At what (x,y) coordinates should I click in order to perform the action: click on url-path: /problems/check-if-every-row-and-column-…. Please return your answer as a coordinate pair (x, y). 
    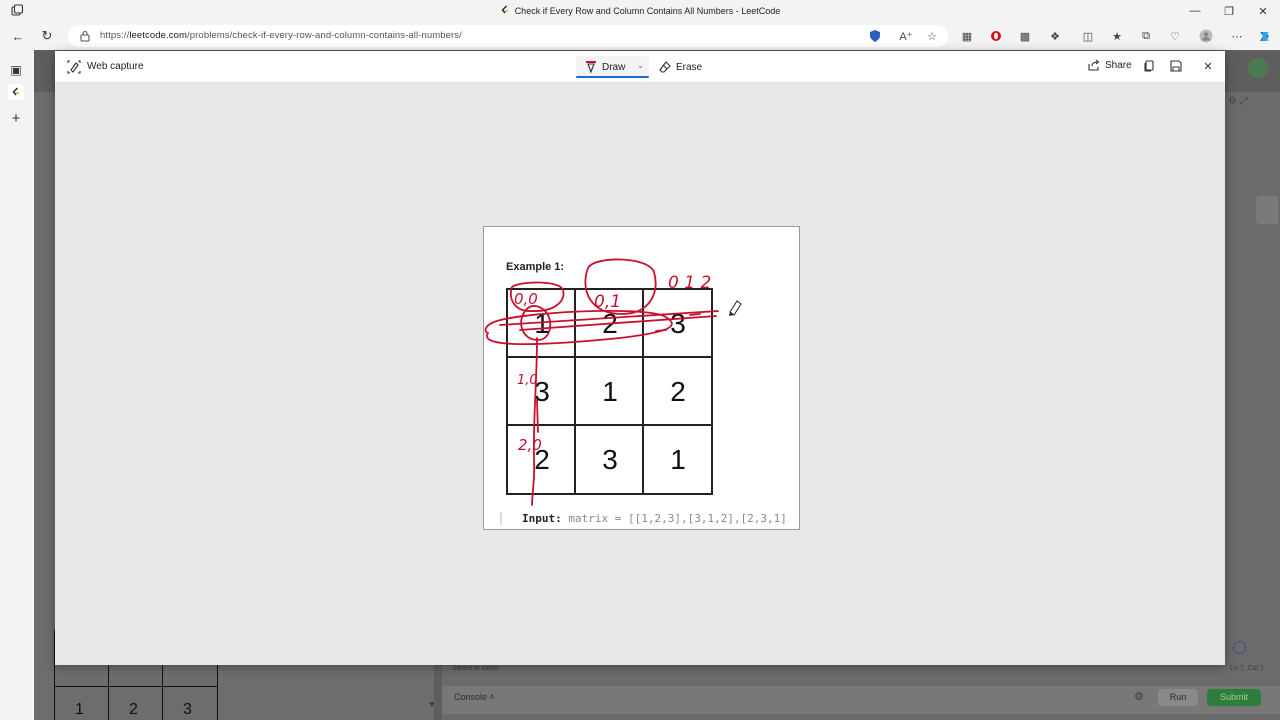
    Looking at the image, I should click on (324, 35).